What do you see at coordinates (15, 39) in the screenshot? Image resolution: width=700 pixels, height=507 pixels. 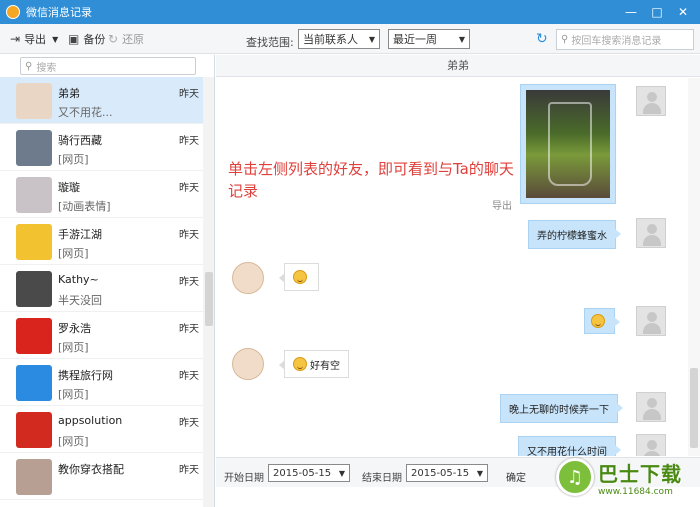 I see `export-icon: ⇥` at bounding box center [15, 39].